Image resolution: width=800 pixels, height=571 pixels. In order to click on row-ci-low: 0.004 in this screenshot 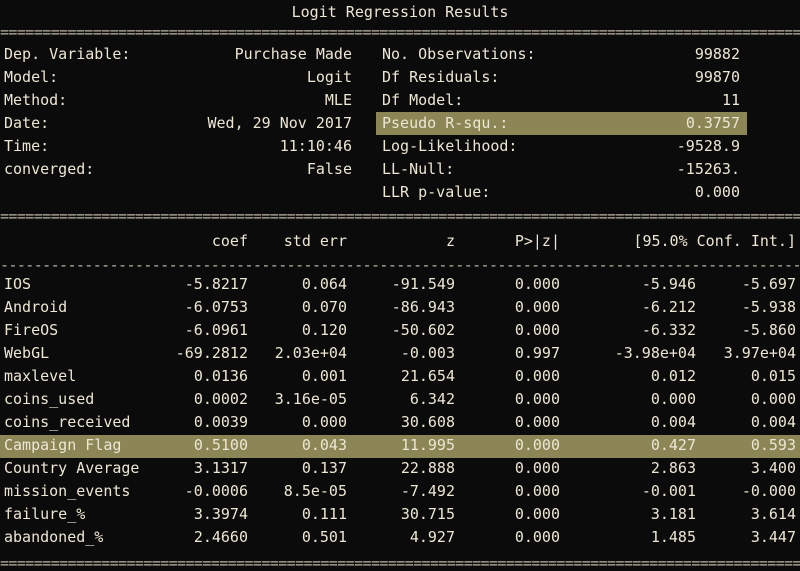, I will do `click(673, 422)`.